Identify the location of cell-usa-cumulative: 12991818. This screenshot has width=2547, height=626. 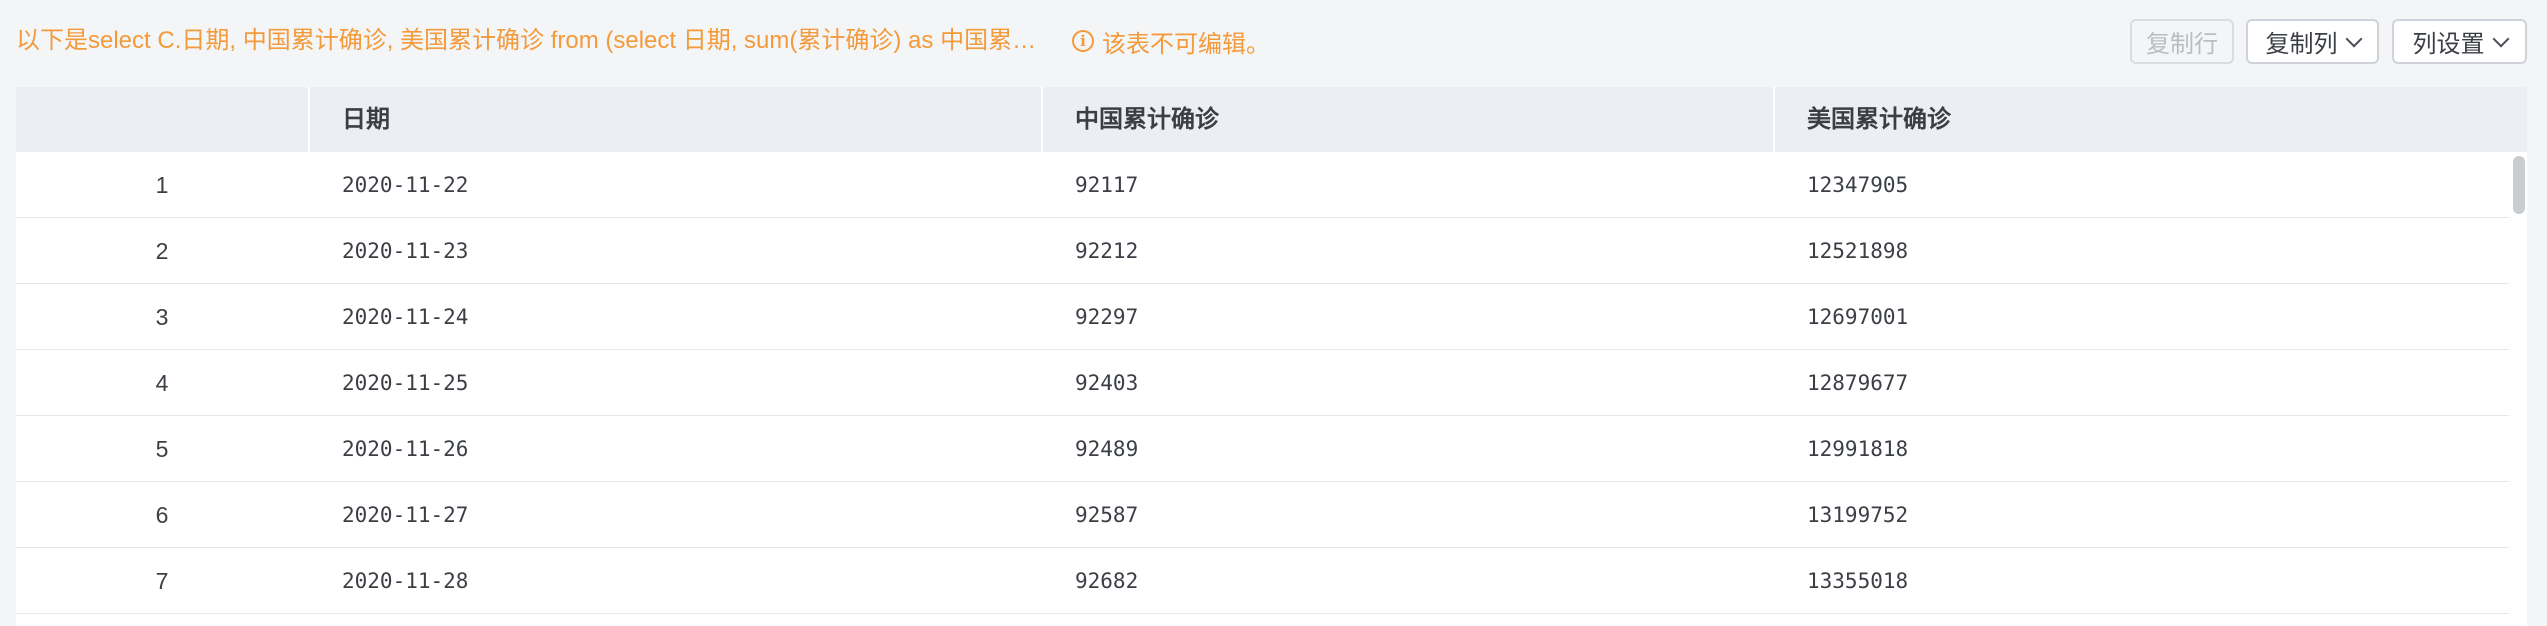
(1857, 449).